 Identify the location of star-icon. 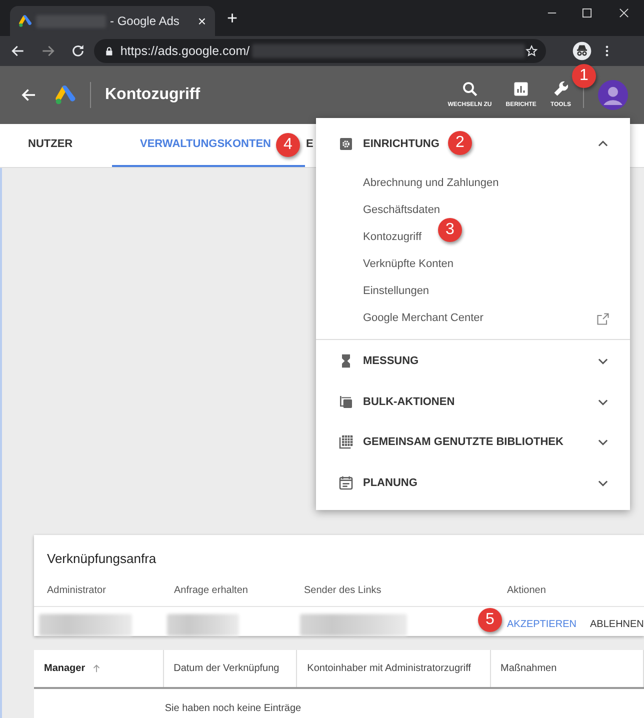
(531, 51).